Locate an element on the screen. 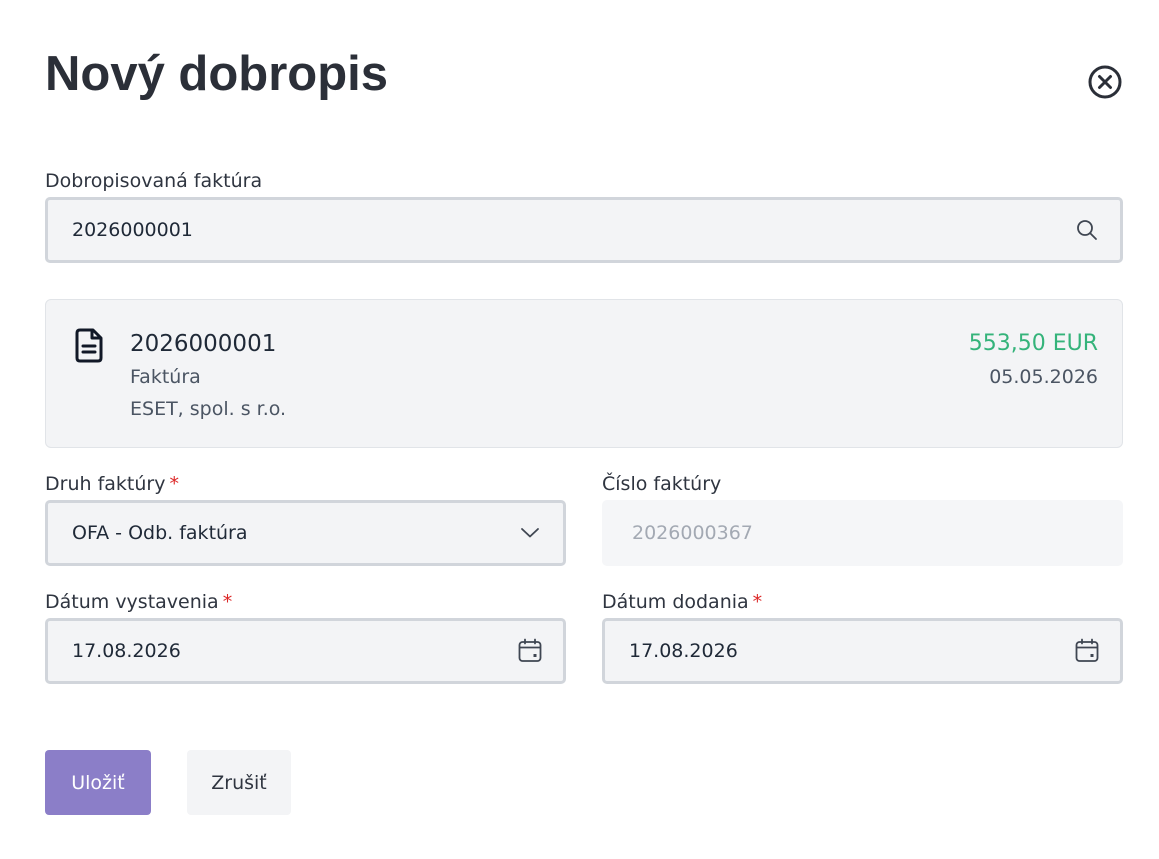  chevron-down-icon is located at coordinates (530, 533).